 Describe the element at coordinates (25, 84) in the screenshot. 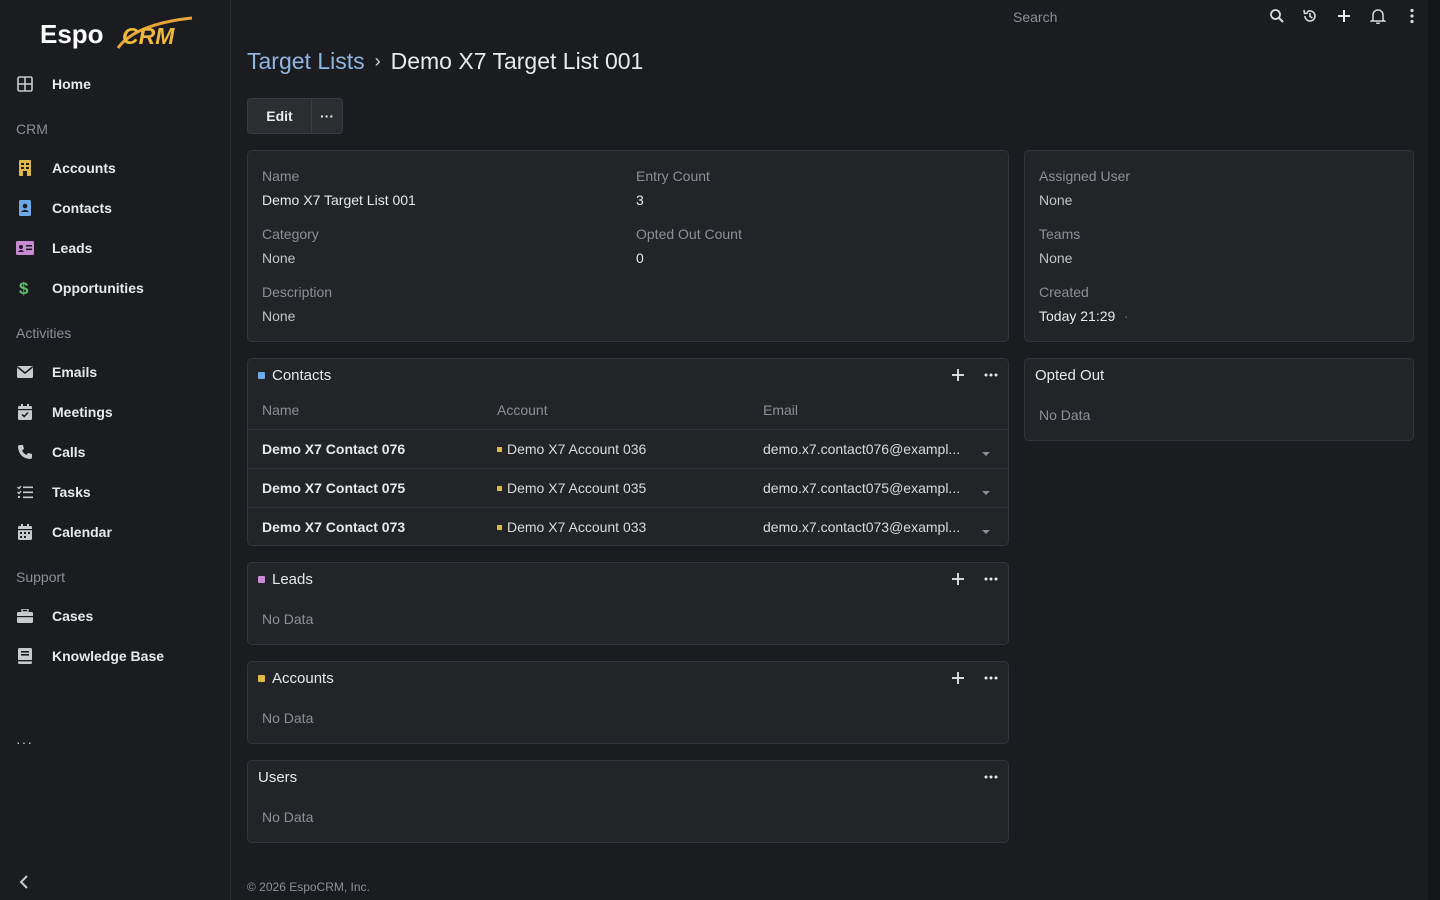

I see `home-grid-icon` at that location.